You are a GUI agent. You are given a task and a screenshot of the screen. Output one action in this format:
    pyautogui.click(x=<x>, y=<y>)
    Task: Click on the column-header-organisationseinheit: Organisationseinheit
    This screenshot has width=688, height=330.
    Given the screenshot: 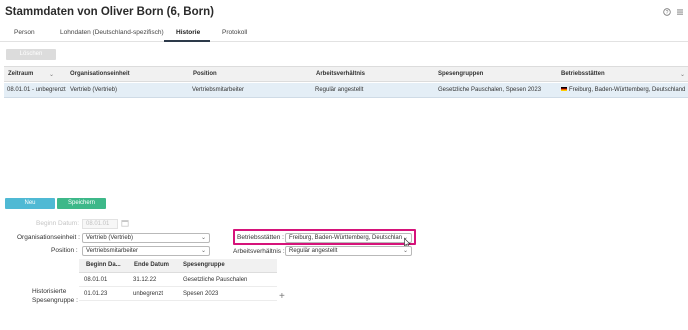 What is the action you would take?
    pyautogui.click(x=100, y=74)
    